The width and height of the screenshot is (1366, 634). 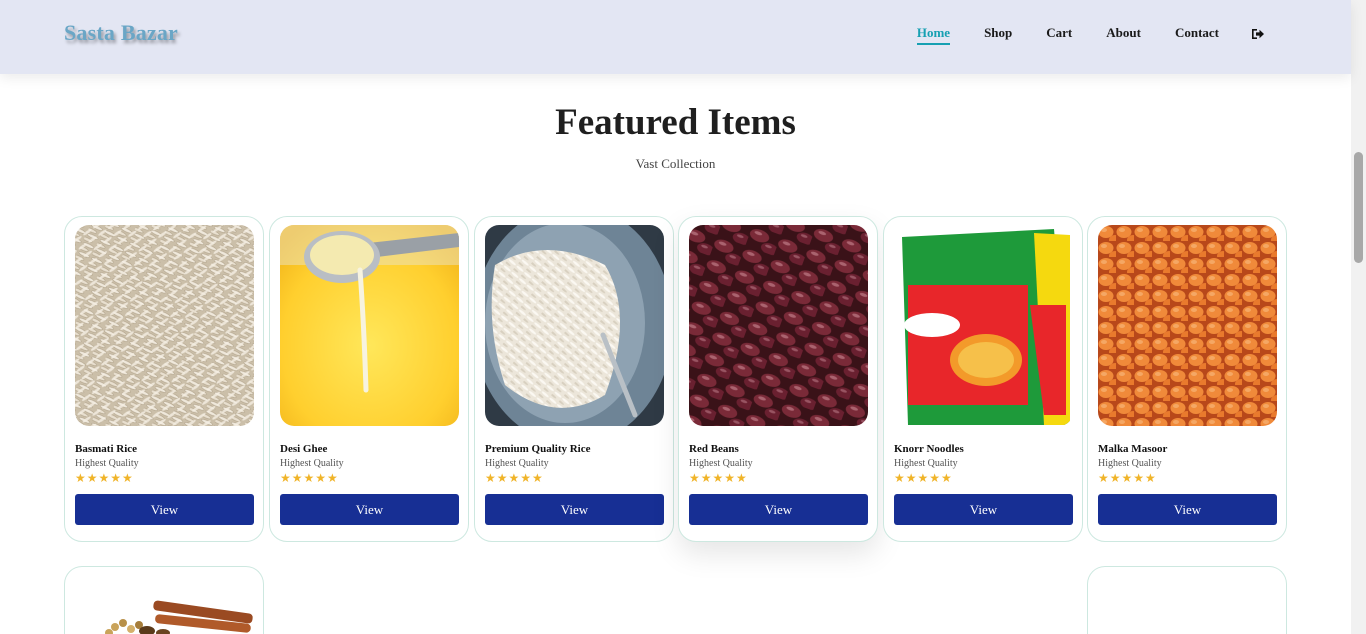 What do you see at coordinates (675, 122) in the screenshot?
I see `section-title: Featured Items` at bounding box center [675, 122].